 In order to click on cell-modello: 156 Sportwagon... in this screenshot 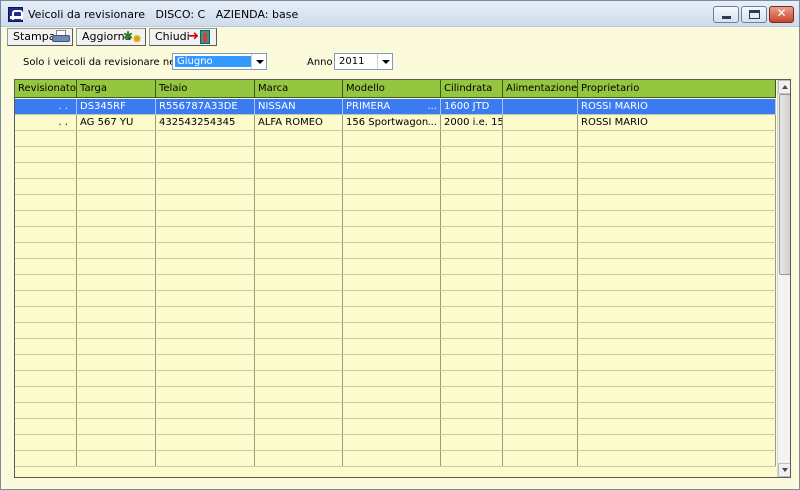, I will do `click(392, 122)`.